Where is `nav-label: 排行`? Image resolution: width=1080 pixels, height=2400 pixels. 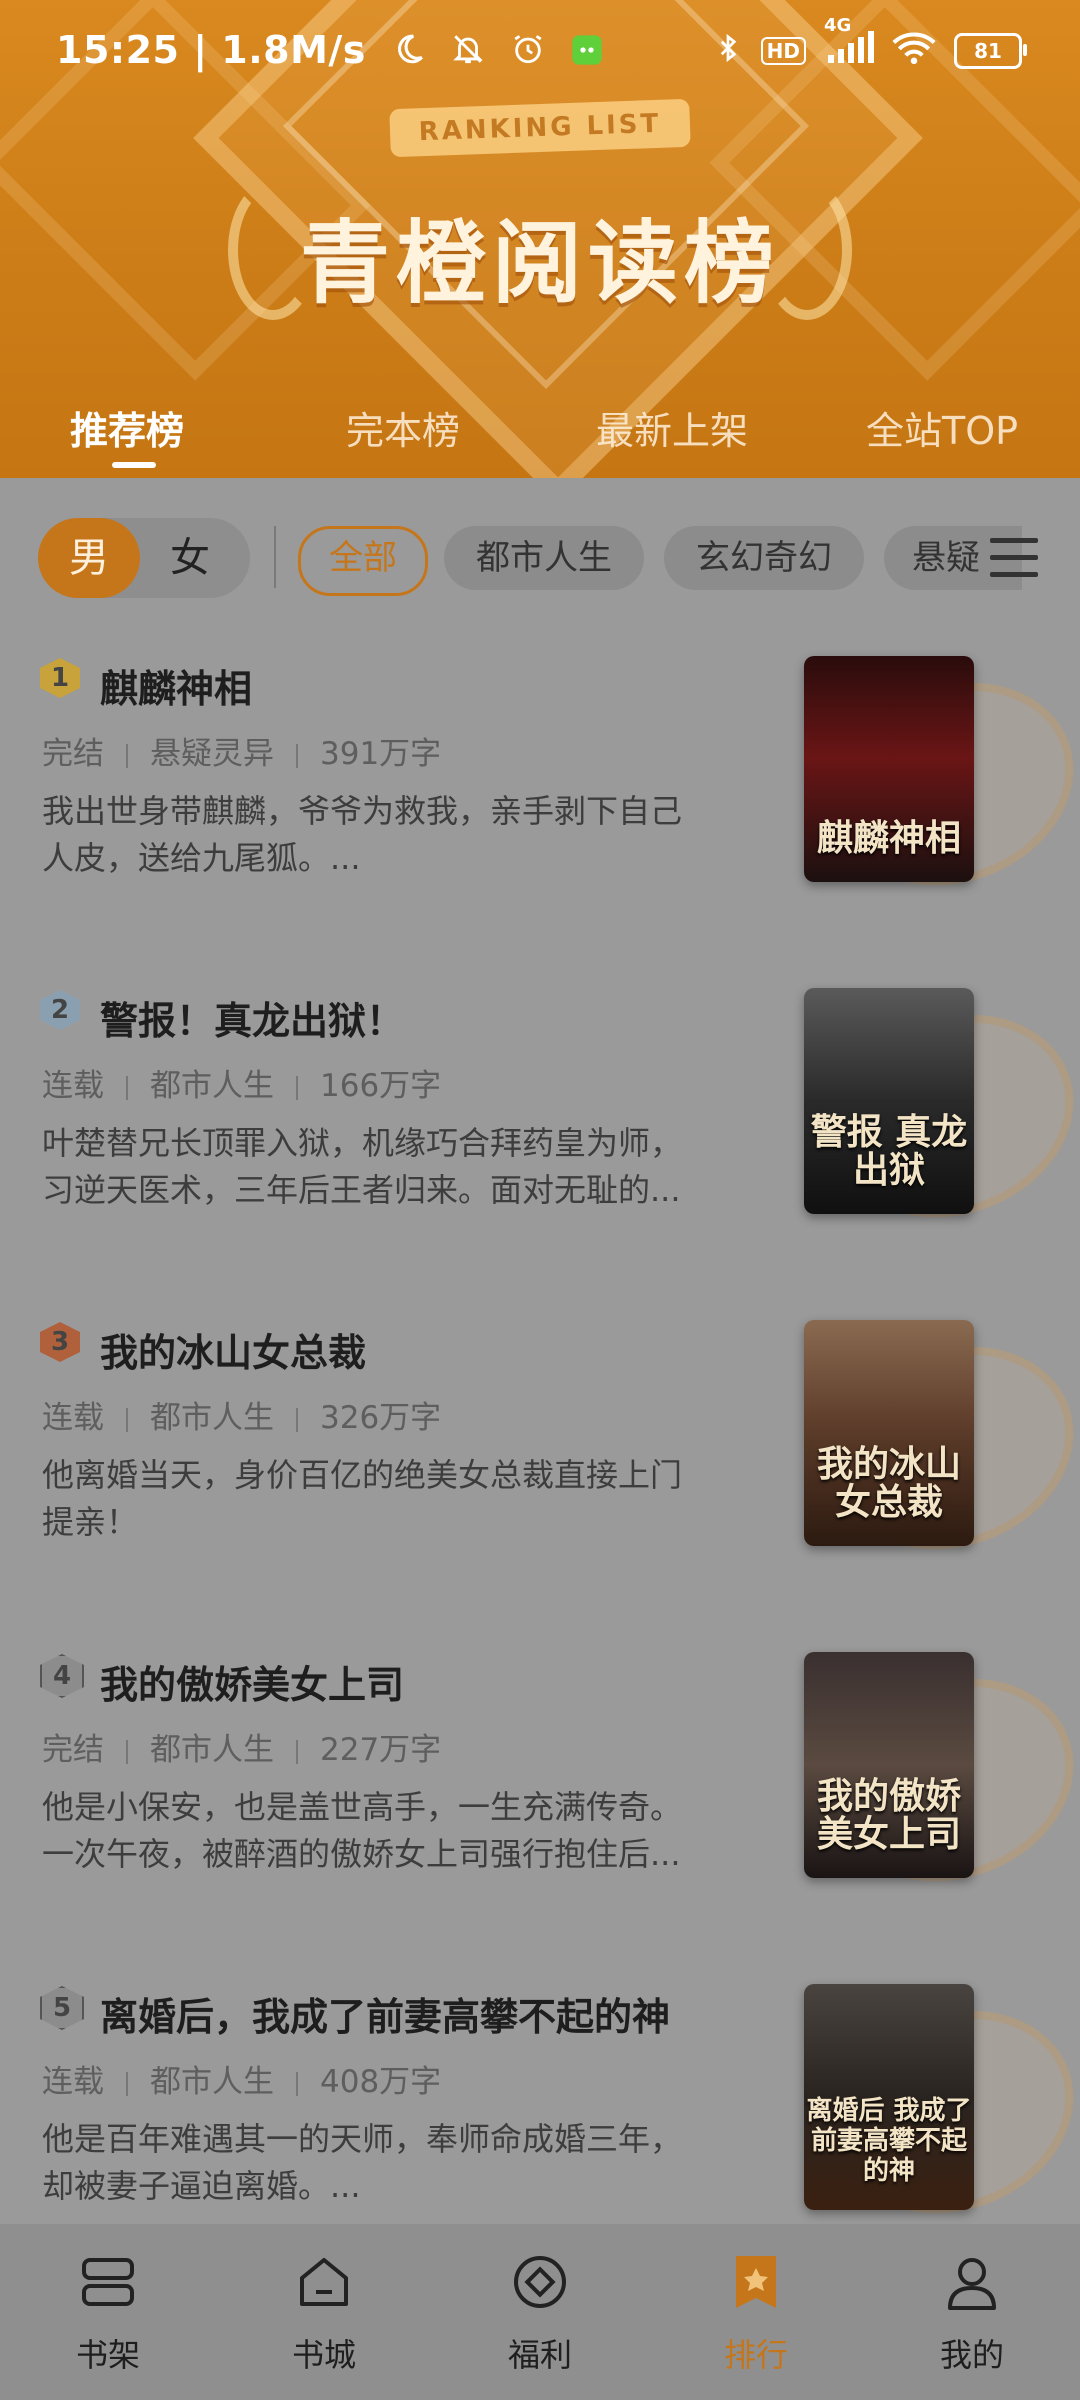 nav-label: 排行 is located at coordinates (755, 2355).